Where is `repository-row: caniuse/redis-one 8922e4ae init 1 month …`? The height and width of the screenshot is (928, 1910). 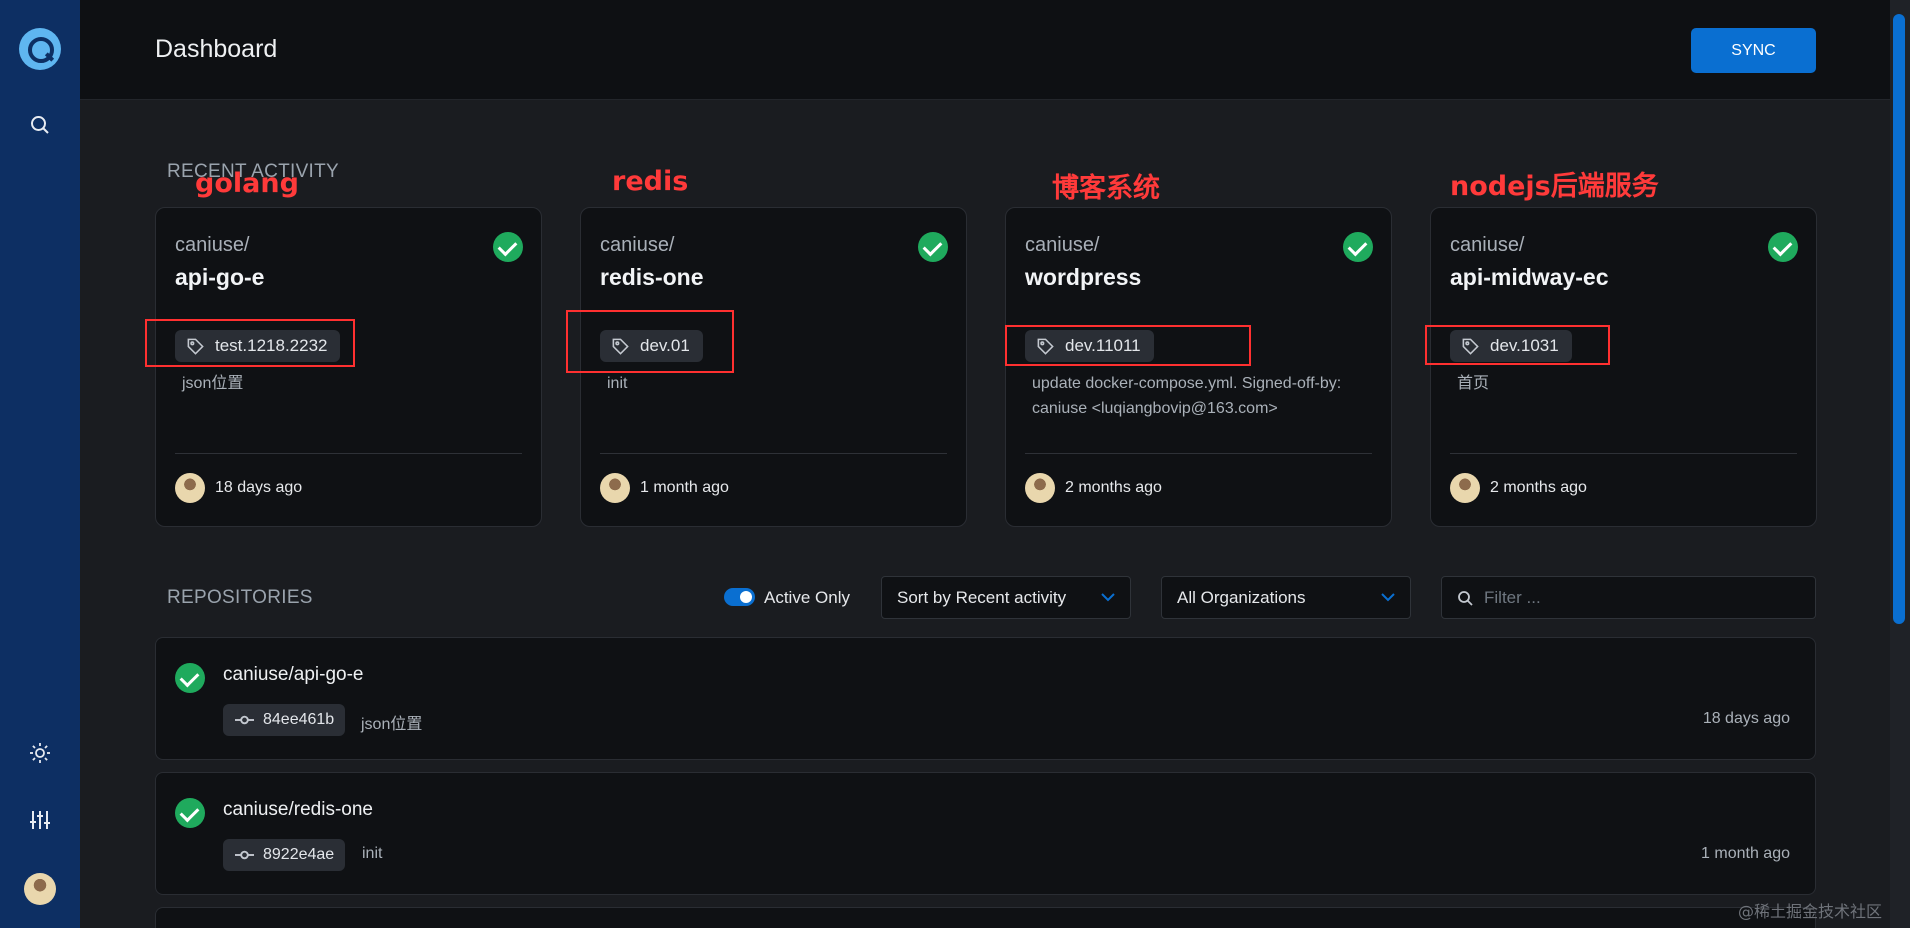
repository-row: caniuse/redis-one 8922e4ae init 1 month … is located at coordinates (985, 833).